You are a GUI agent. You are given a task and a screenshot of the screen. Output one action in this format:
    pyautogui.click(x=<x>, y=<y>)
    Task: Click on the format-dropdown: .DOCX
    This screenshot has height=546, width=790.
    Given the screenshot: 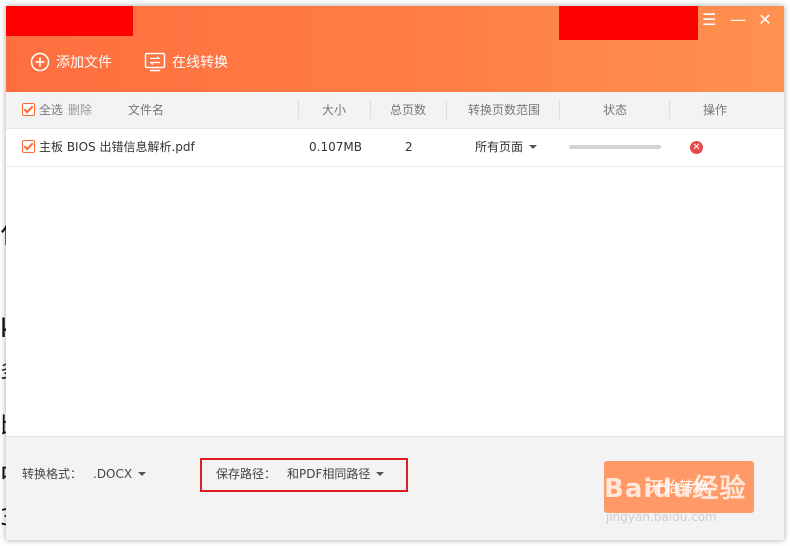 What is the action you would take?
    pyautogui.click(x=120, y=474)
    